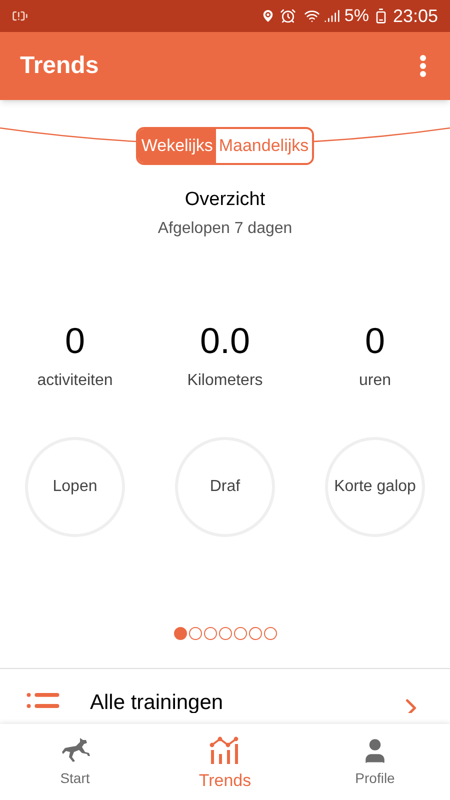 Image resolution: width=450 pixels, height=800 pixels. What do you see at coordinates (356, 16) in the screenshot?
I see `battery-percent: 5%` at bounding box center [356, 16].